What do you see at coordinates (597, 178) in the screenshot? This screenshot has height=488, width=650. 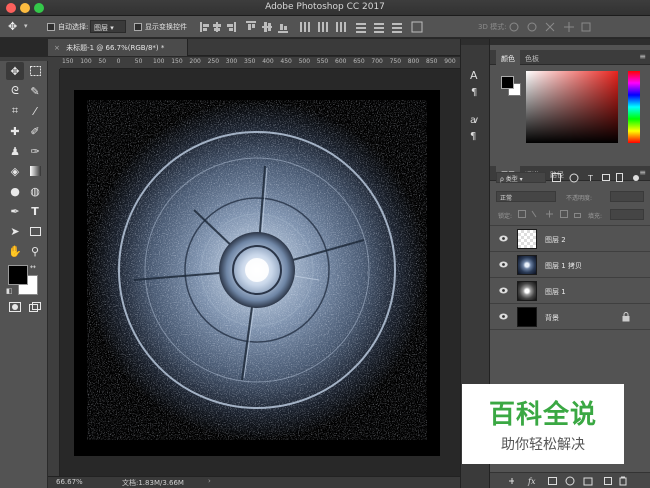 I see `layer-filter-icons: T` at bounding box center [597, 178].